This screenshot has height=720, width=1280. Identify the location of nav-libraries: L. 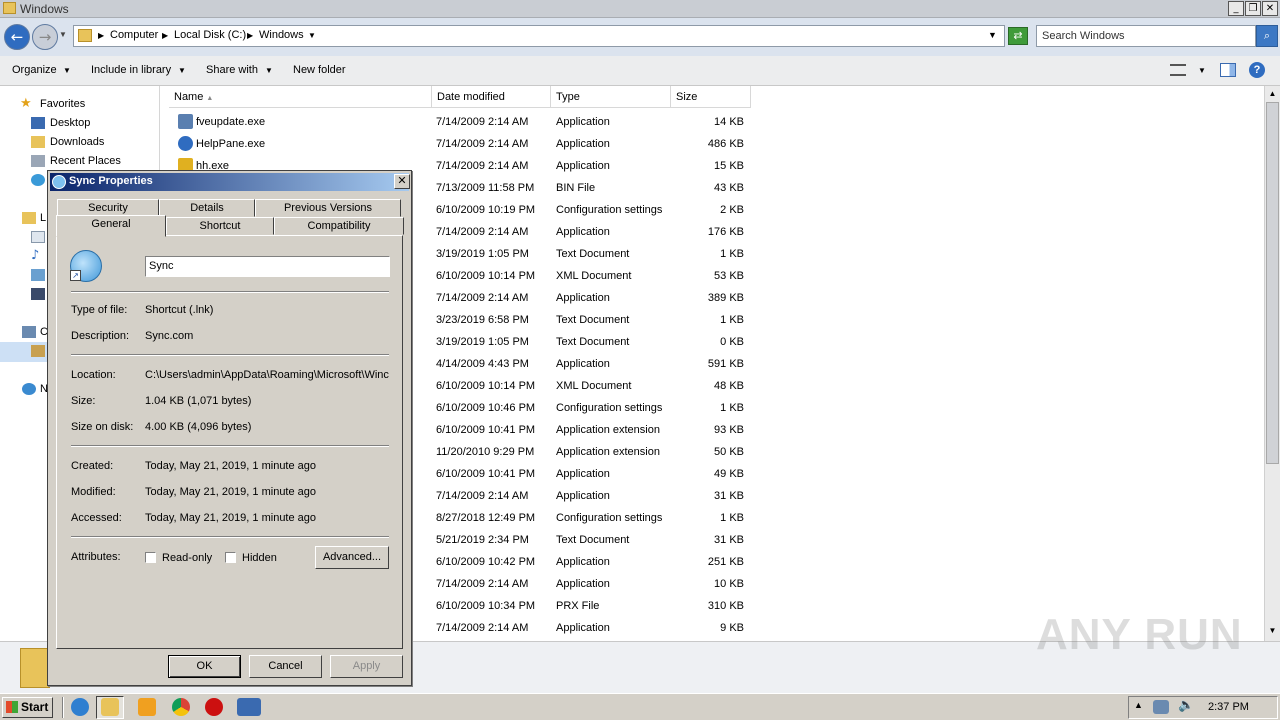
(43, 218).